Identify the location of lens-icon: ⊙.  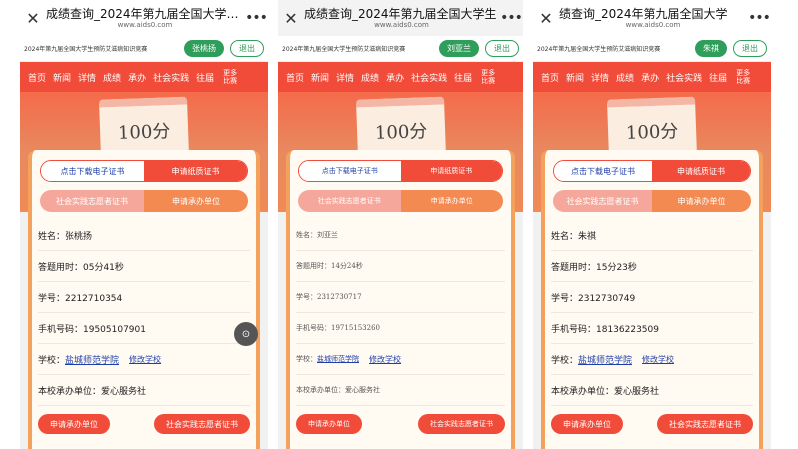
(246, 334).